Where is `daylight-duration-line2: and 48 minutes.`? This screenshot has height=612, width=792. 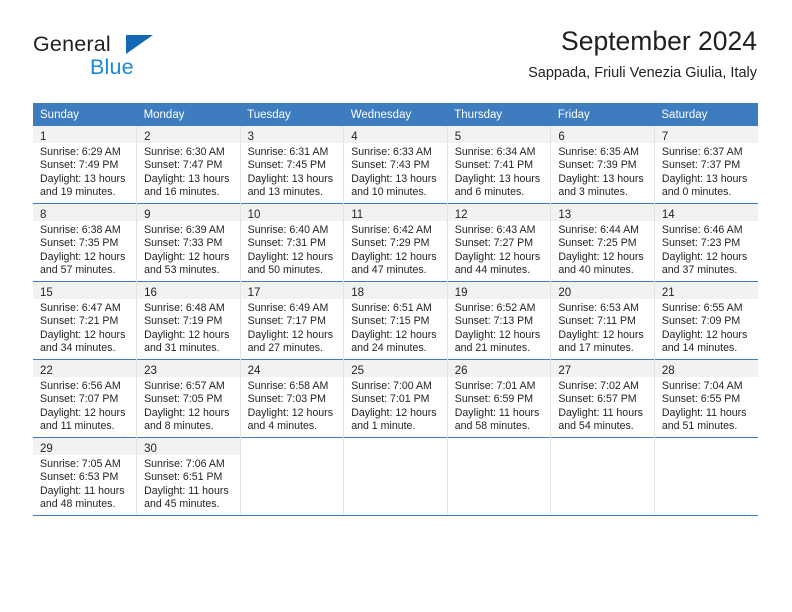 daylight-duration-line2: and 48 minutes. is located at coordinates (78, 504).